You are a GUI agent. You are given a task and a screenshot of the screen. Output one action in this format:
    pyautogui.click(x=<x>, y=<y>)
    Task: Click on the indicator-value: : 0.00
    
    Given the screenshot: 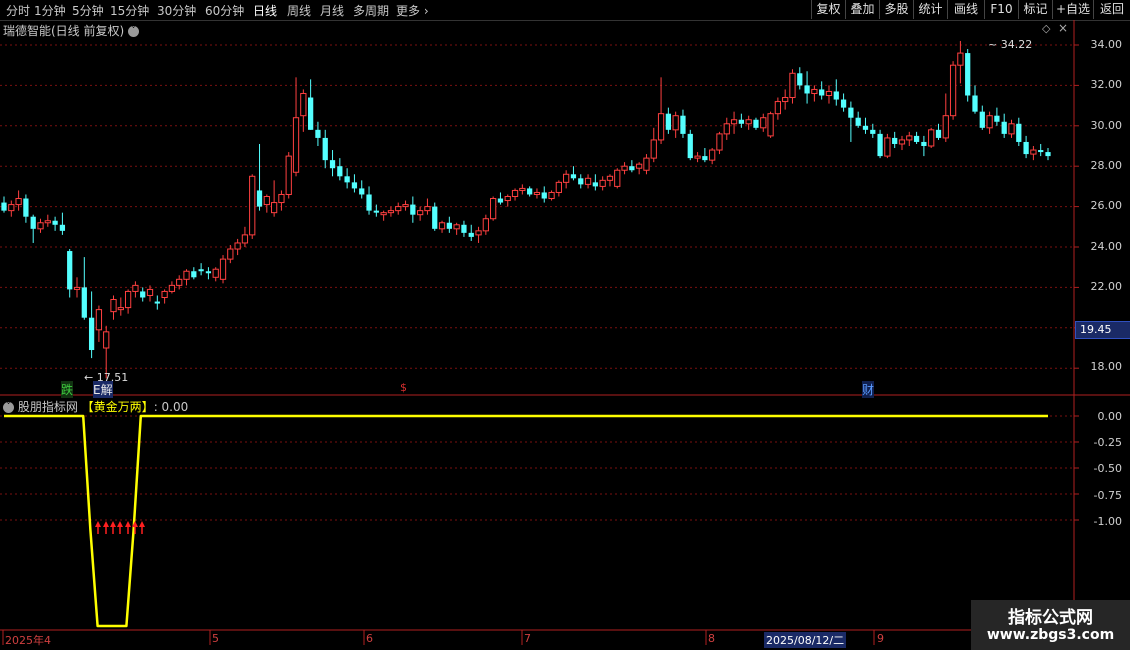 What is the action you would take?
    pyautogui.click(x=171, y=407)
    